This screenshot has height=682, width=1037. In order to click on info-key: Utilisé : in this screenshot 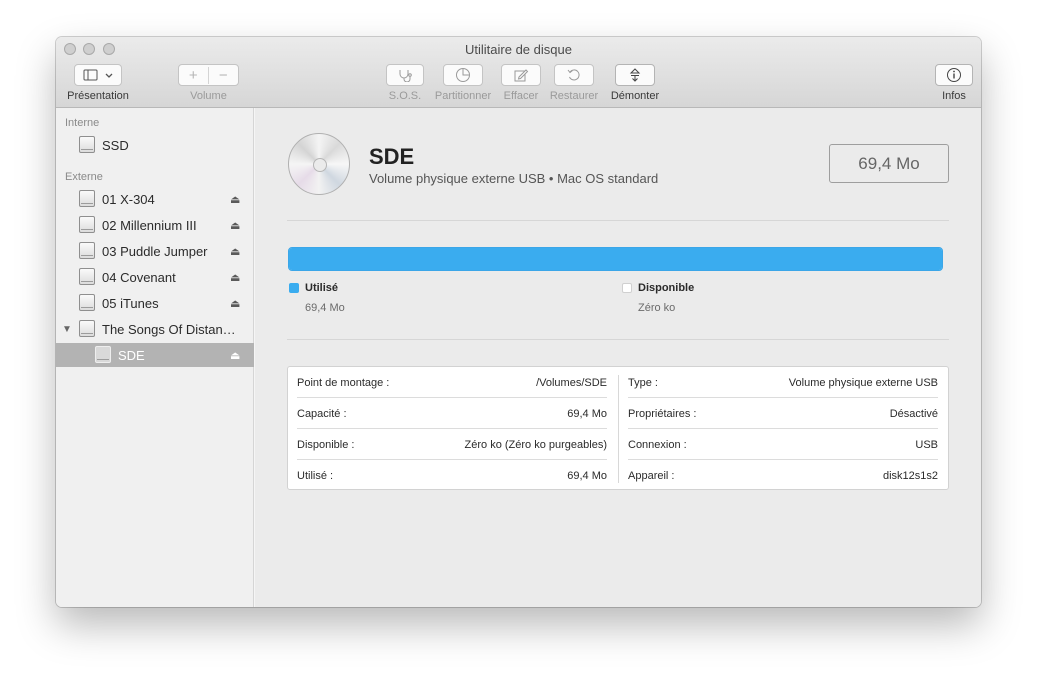, I will do `click(315, 475)`.